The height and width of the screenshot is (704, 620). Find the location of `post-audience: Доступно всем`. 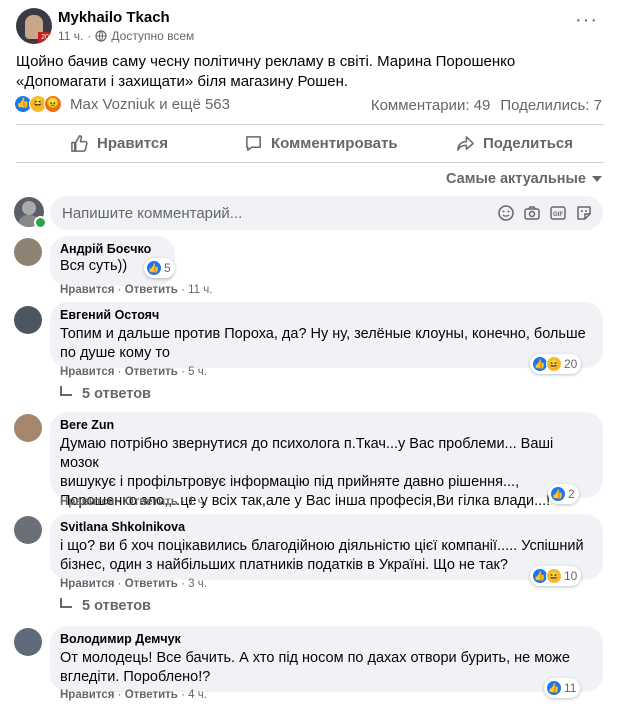

post-audience: Доступно всем is located at coordinates (153, 36).